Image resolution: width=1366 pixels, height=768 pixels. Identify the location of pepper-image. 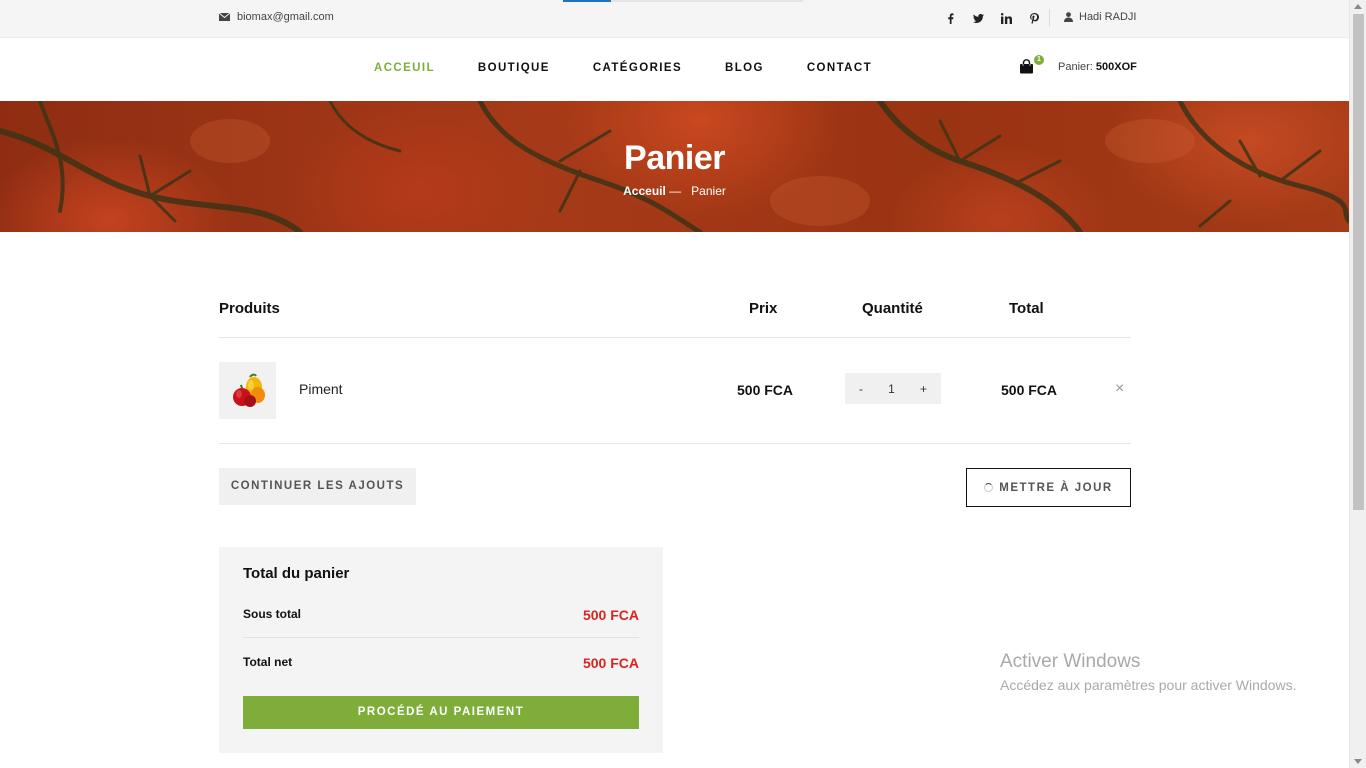
(248, 390).